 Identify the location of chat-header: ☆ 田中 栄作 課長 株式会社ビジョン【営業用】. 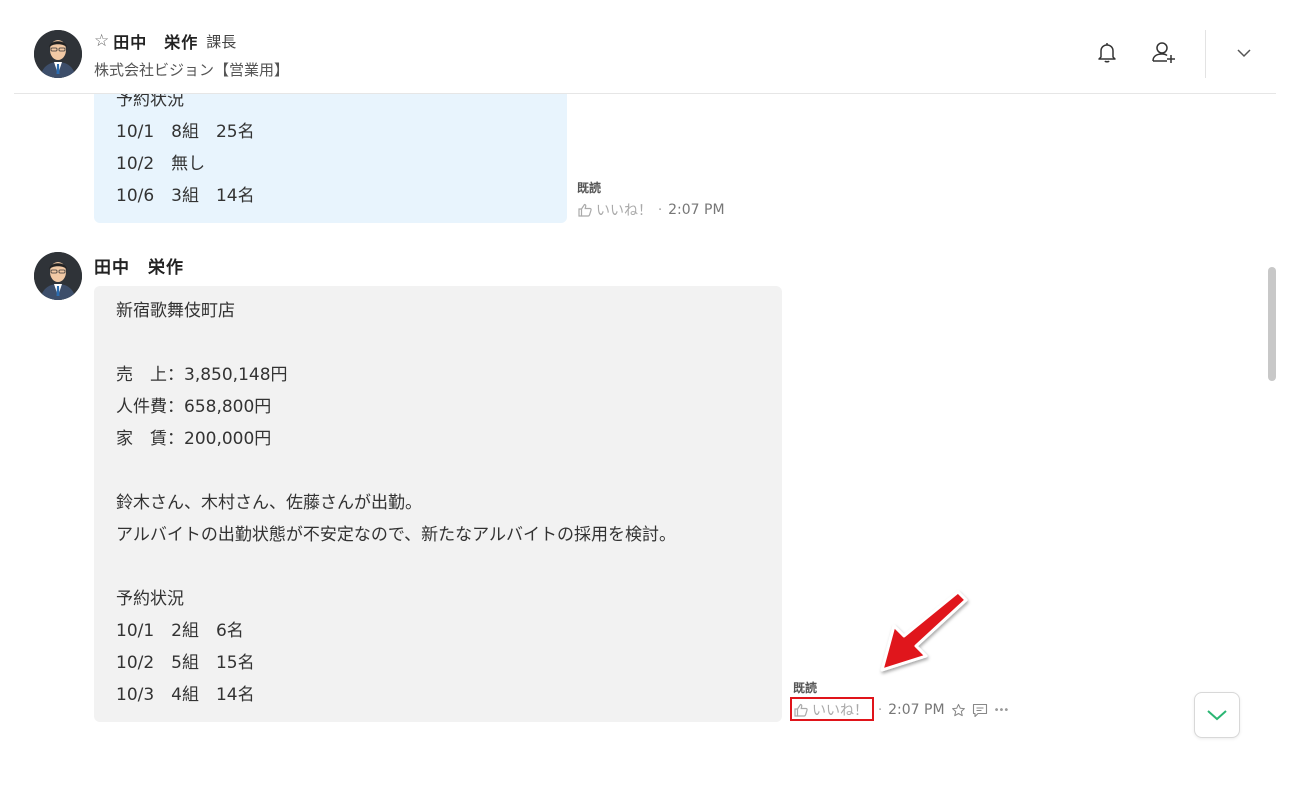
(645, 47).